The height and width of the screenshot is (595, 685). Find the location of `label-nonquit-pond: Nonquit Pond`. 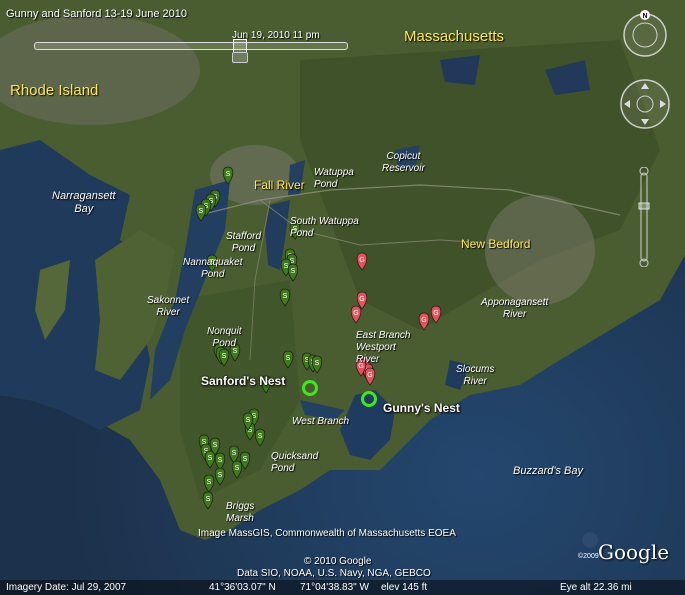

label-nonquit-pond: Nonquit Pond is located at coordinates (224, 337).